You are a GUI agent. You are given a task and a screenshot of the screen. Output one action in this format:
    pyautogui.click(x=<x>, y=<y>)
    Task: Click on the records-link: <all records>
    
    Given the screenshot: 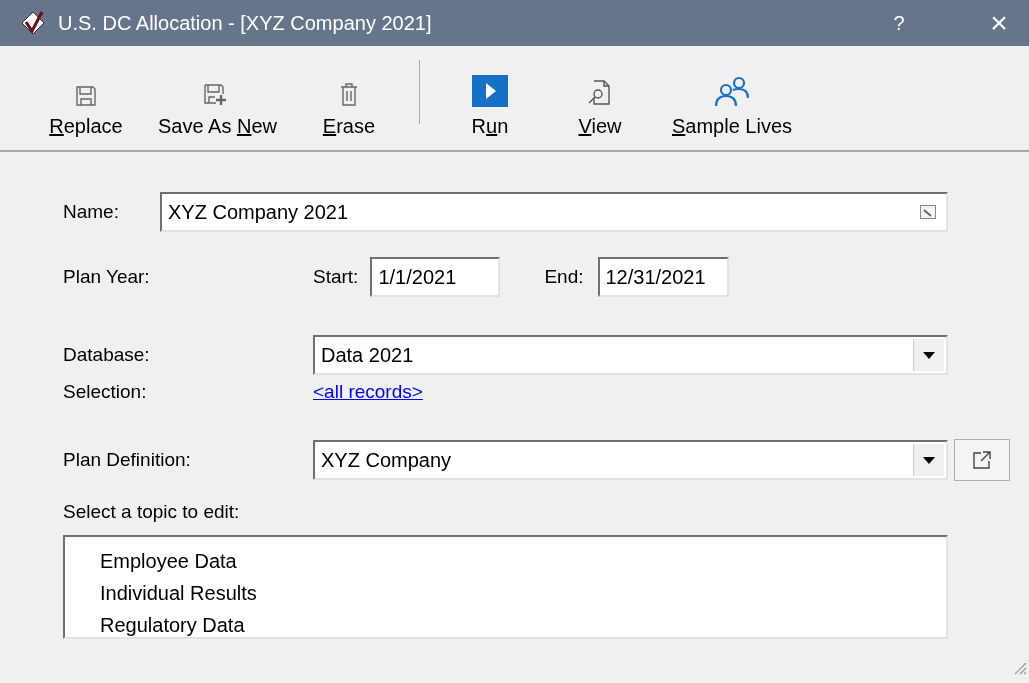 What is the action you would take?
    pyautogui.click(x=368, y=392)
    